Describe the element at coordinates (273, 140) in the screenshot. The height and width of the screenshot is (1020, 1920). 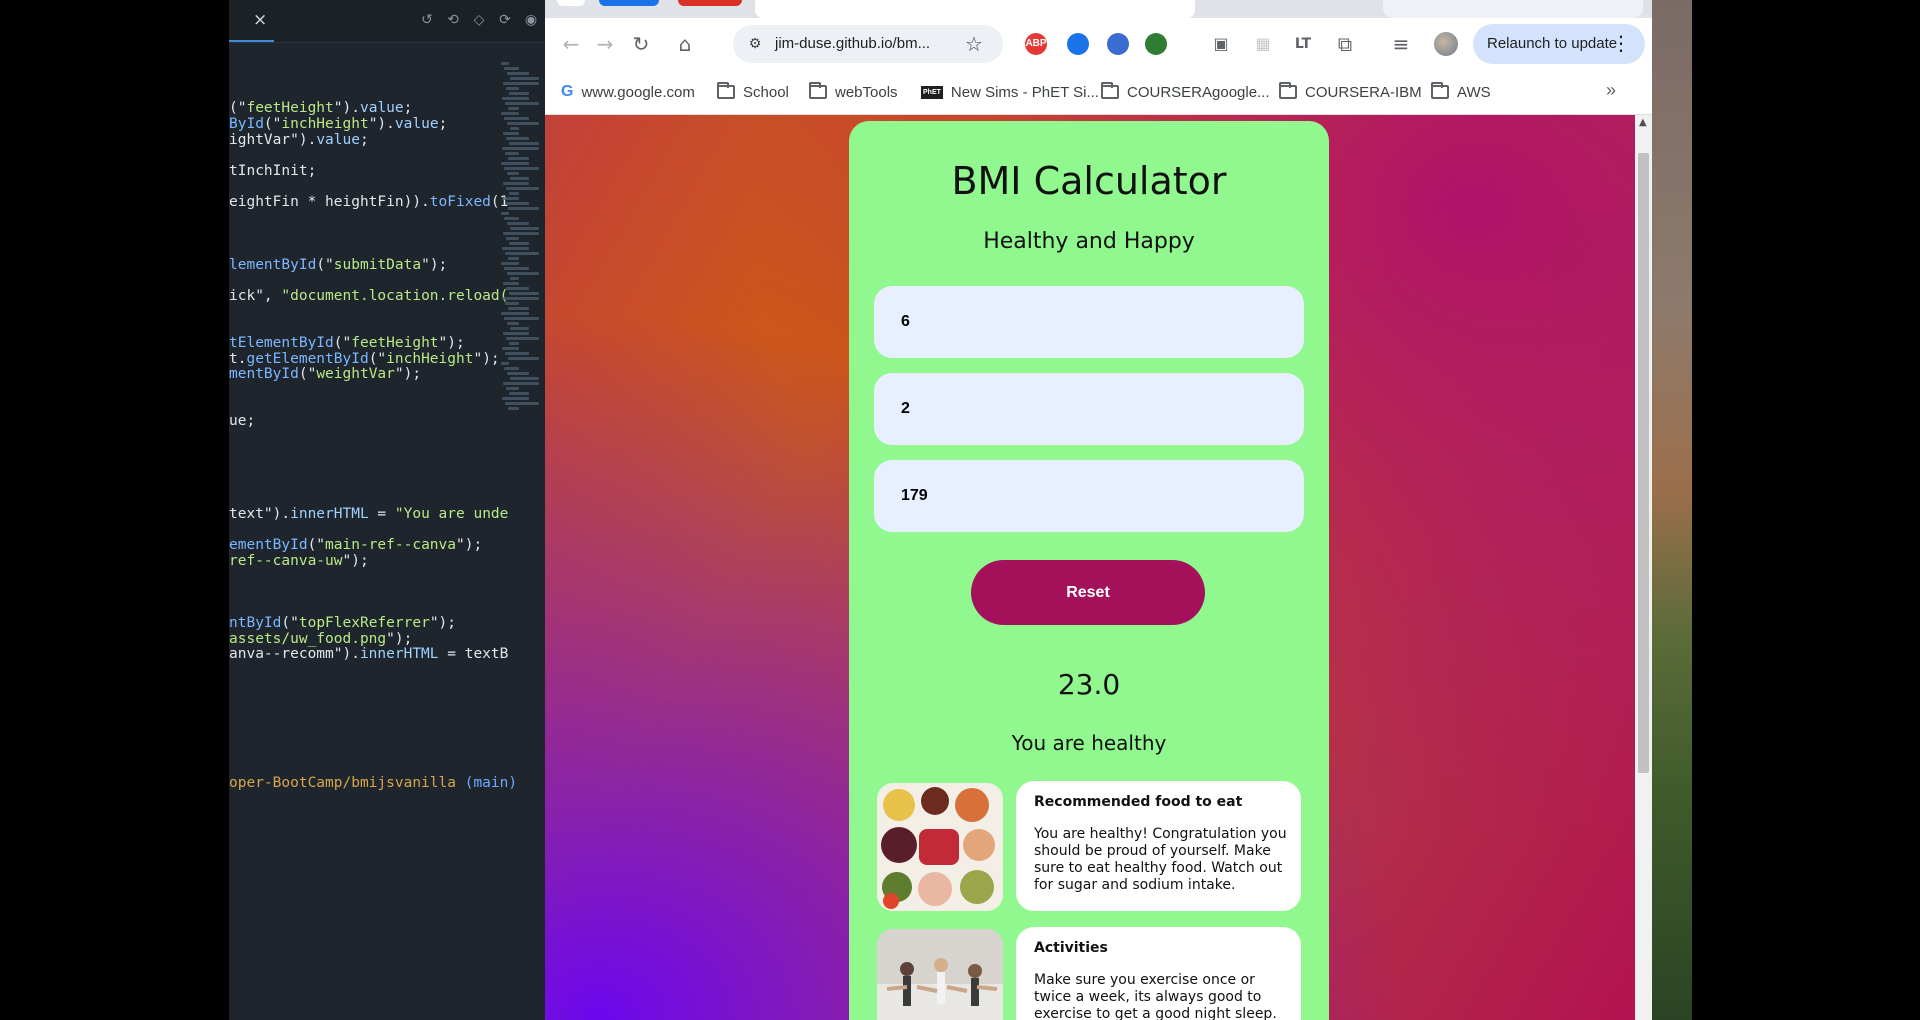
I see `code-token: ightVar").` at that location.